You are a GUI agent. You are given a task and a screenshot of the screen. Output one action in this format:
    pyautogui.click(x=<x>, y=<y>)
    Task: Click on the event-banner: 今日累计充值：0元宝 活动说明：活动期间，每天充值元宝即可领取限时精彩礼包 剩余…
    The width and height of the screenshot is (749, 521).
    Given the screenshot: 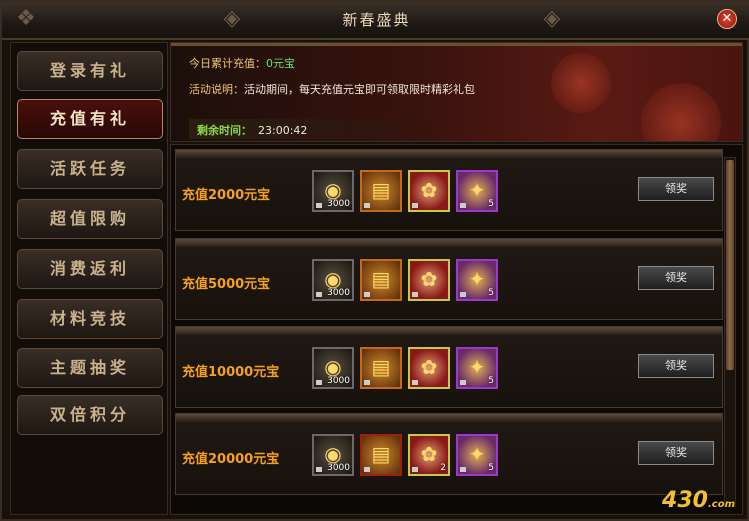 What is the action you would take?
    pyautogui.click(x=456, y=92)
    